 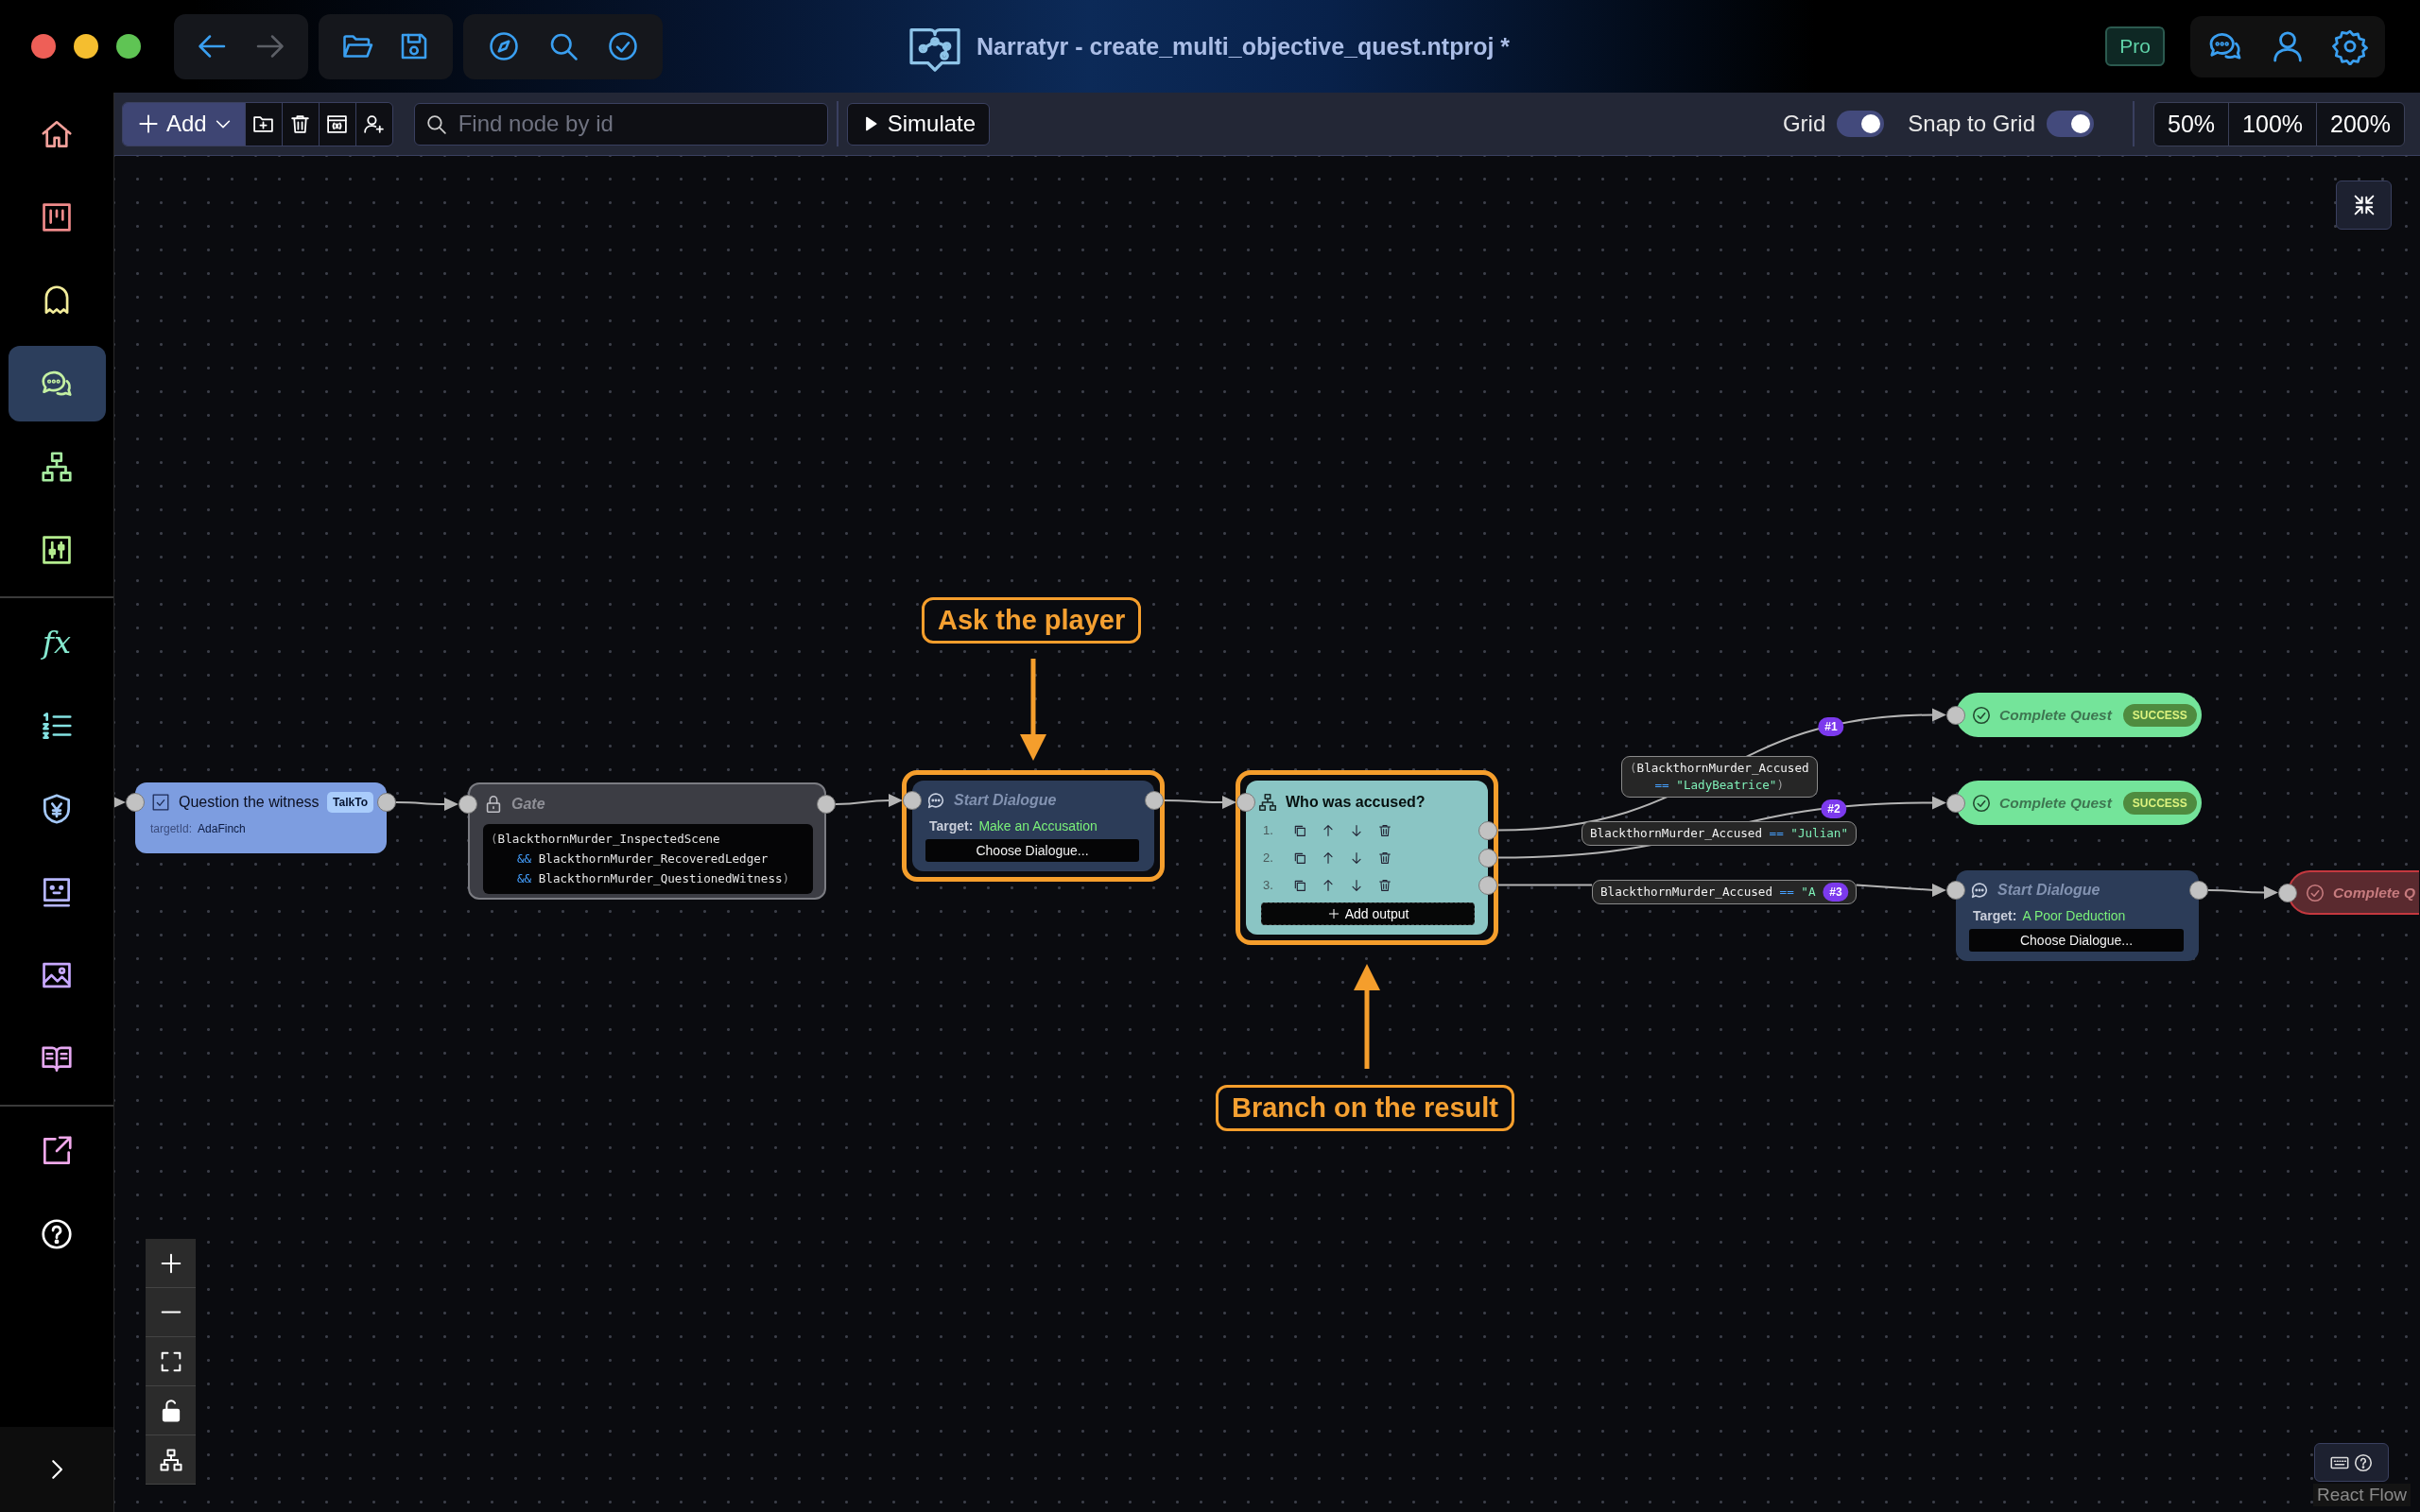 What do you see at coordinates (1365, 1108) in the screenshot?
I see `callout-label: Branch on the result` at bounding box center [1365, 1108].